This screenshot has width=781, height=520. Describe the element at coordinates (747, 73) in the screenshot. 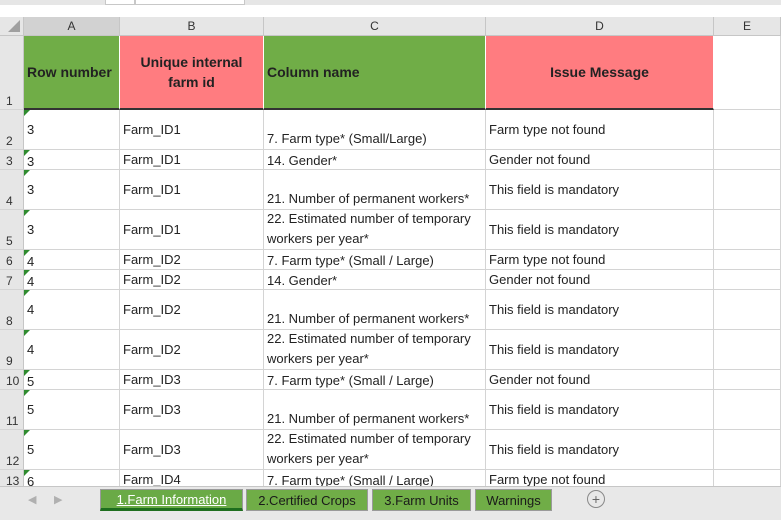

I see `cell-e1` at that location.